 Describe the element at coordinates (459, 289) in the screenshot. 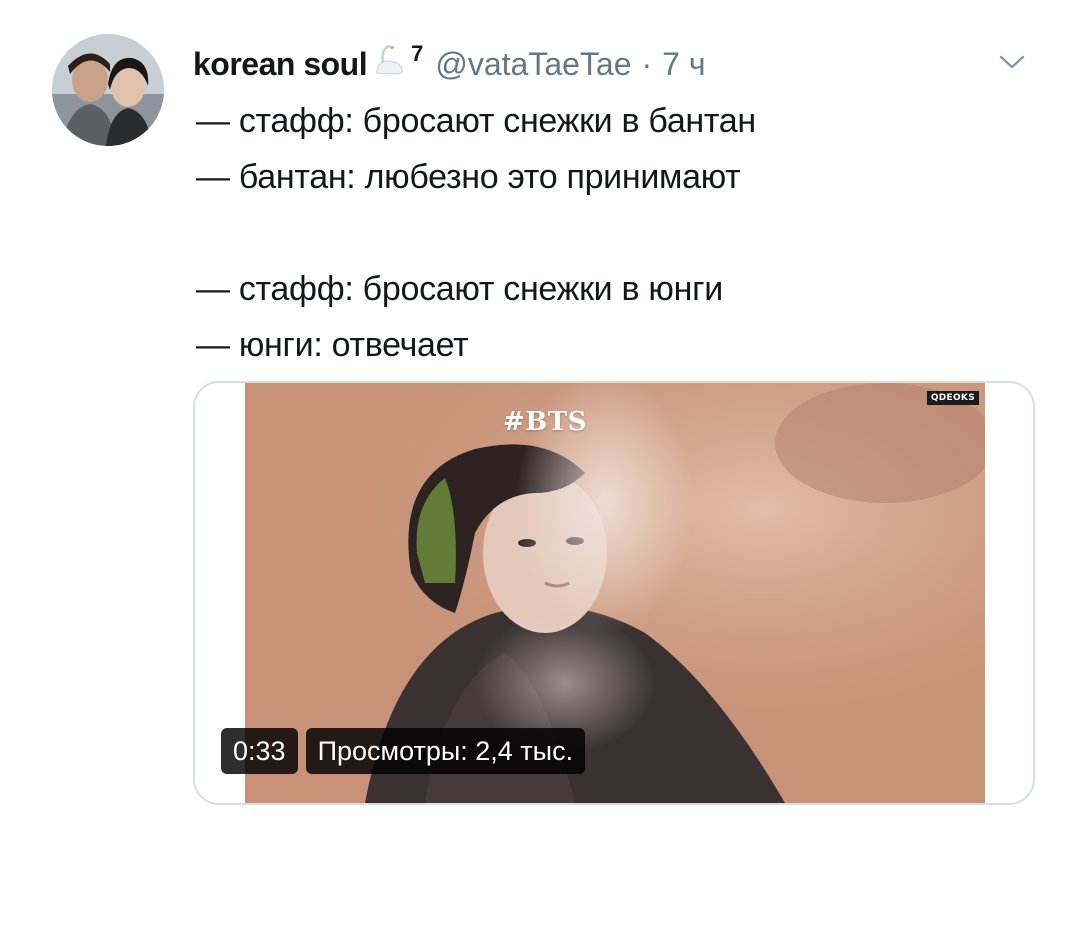

I see `tweet-text-line: — стафф: бросают снежки в юнги` at that location.